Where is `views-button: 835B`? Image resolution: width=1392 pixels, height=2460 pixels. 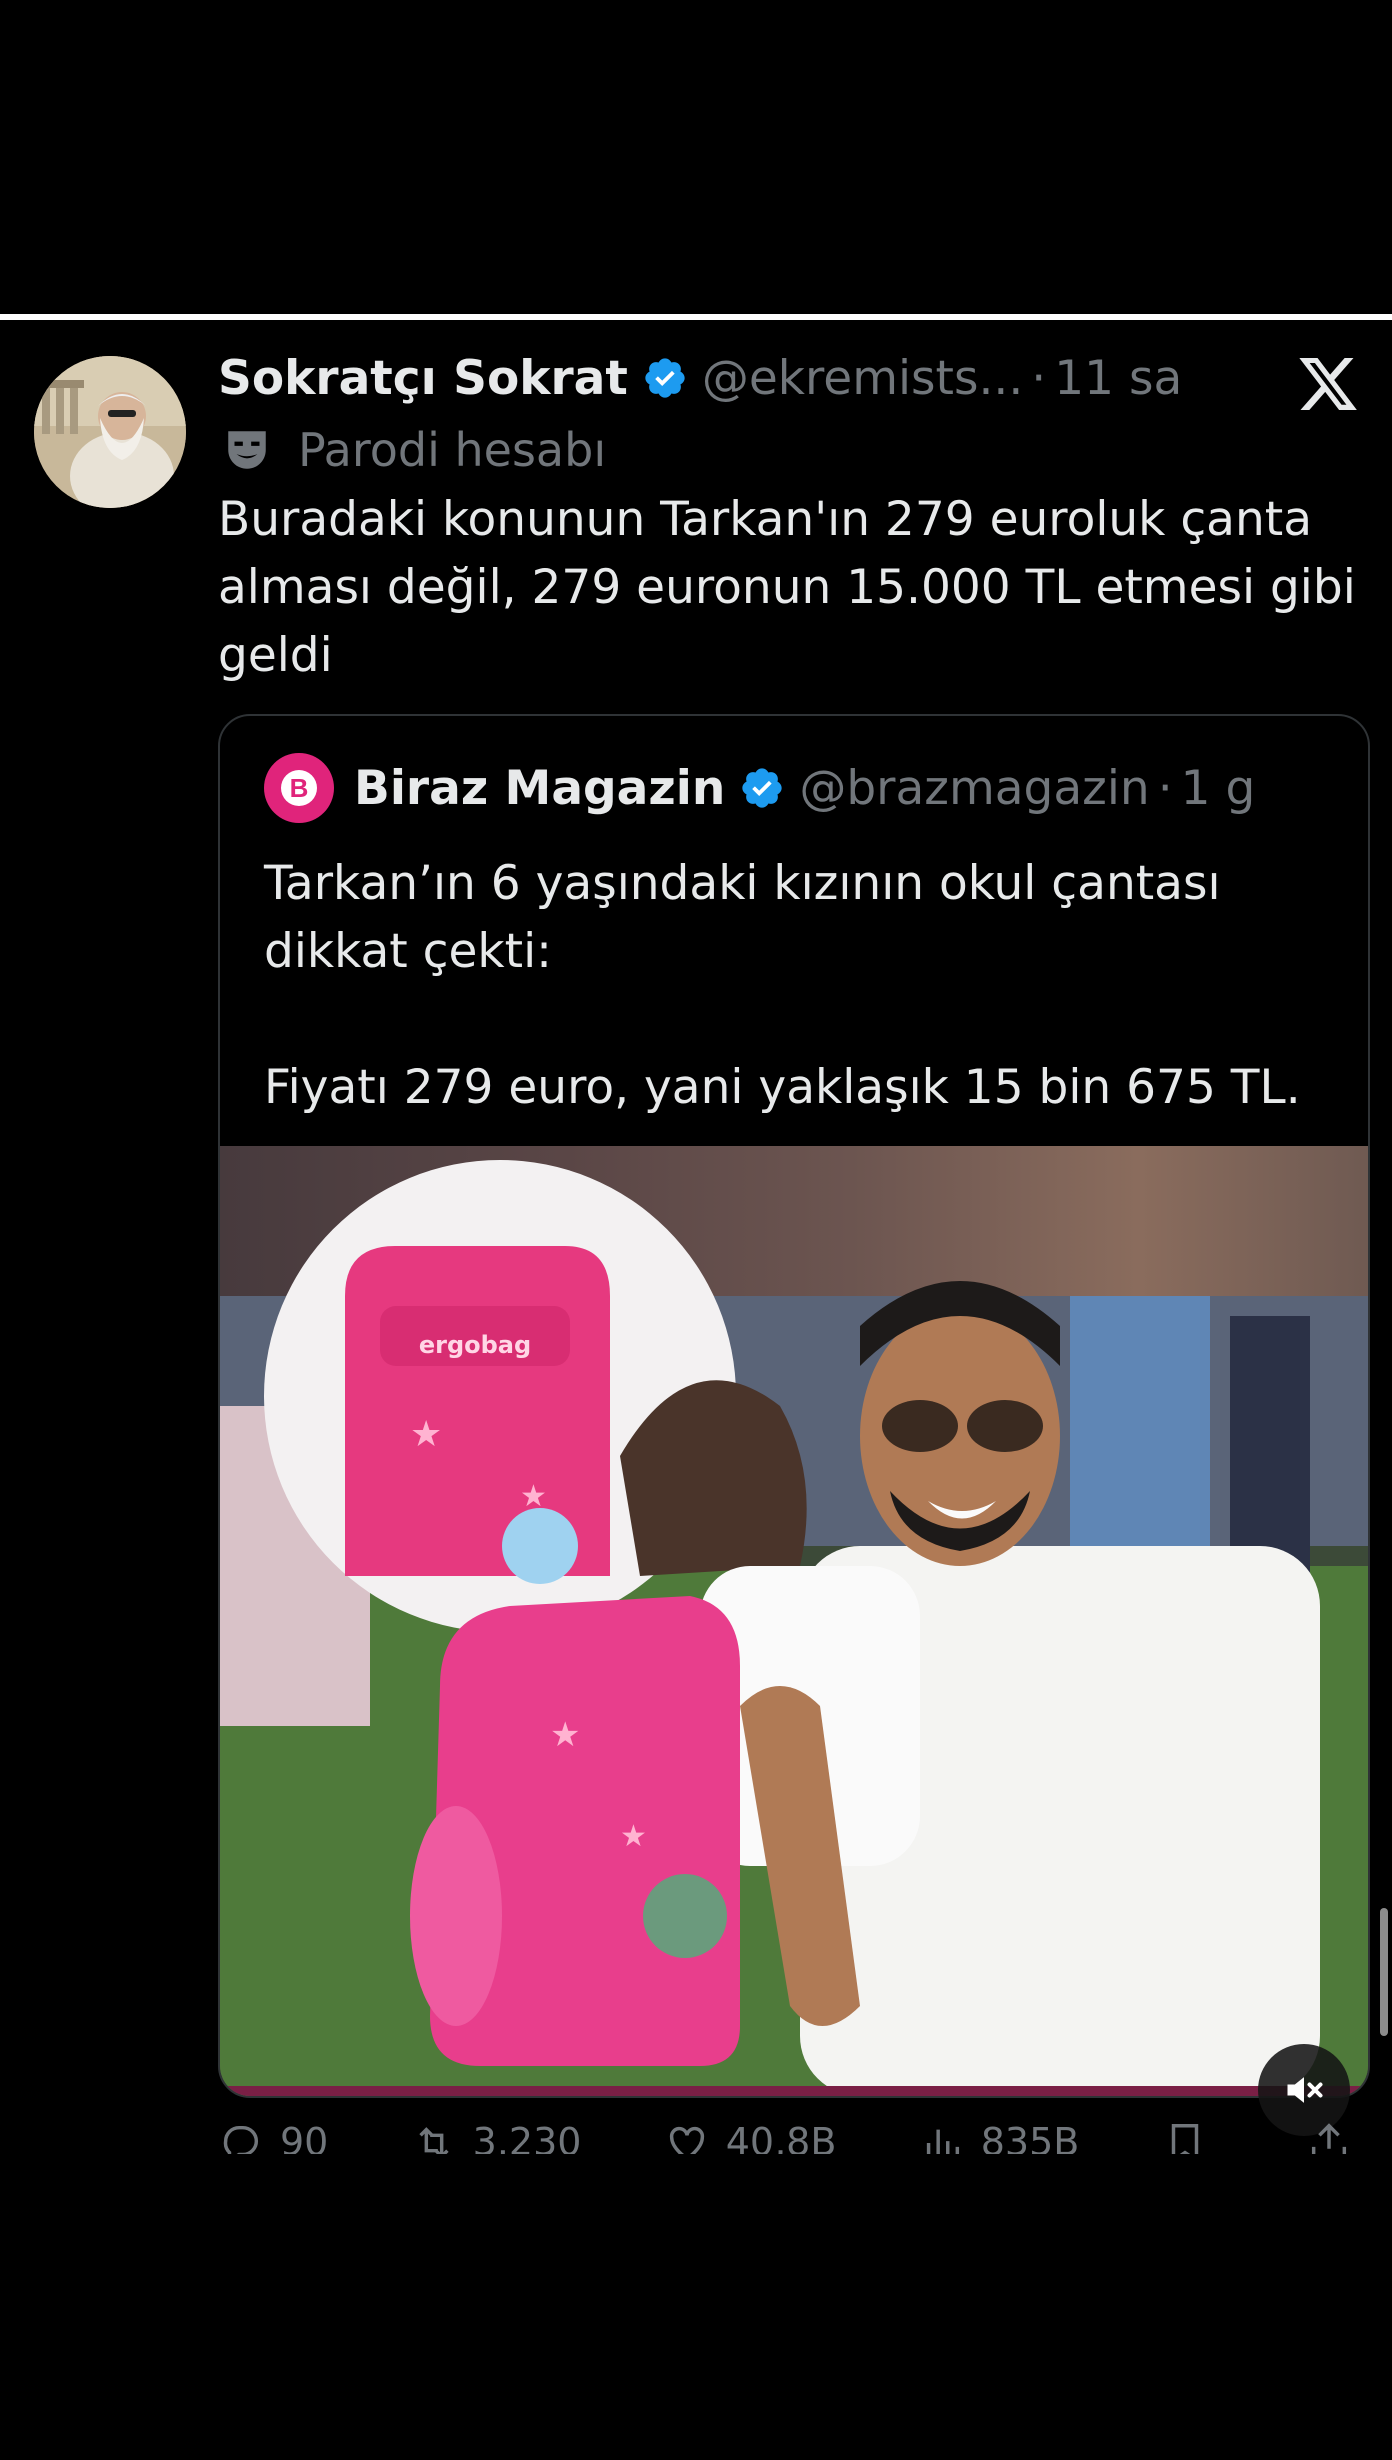
views-button: 835B is located at coordinates (999, 2137).